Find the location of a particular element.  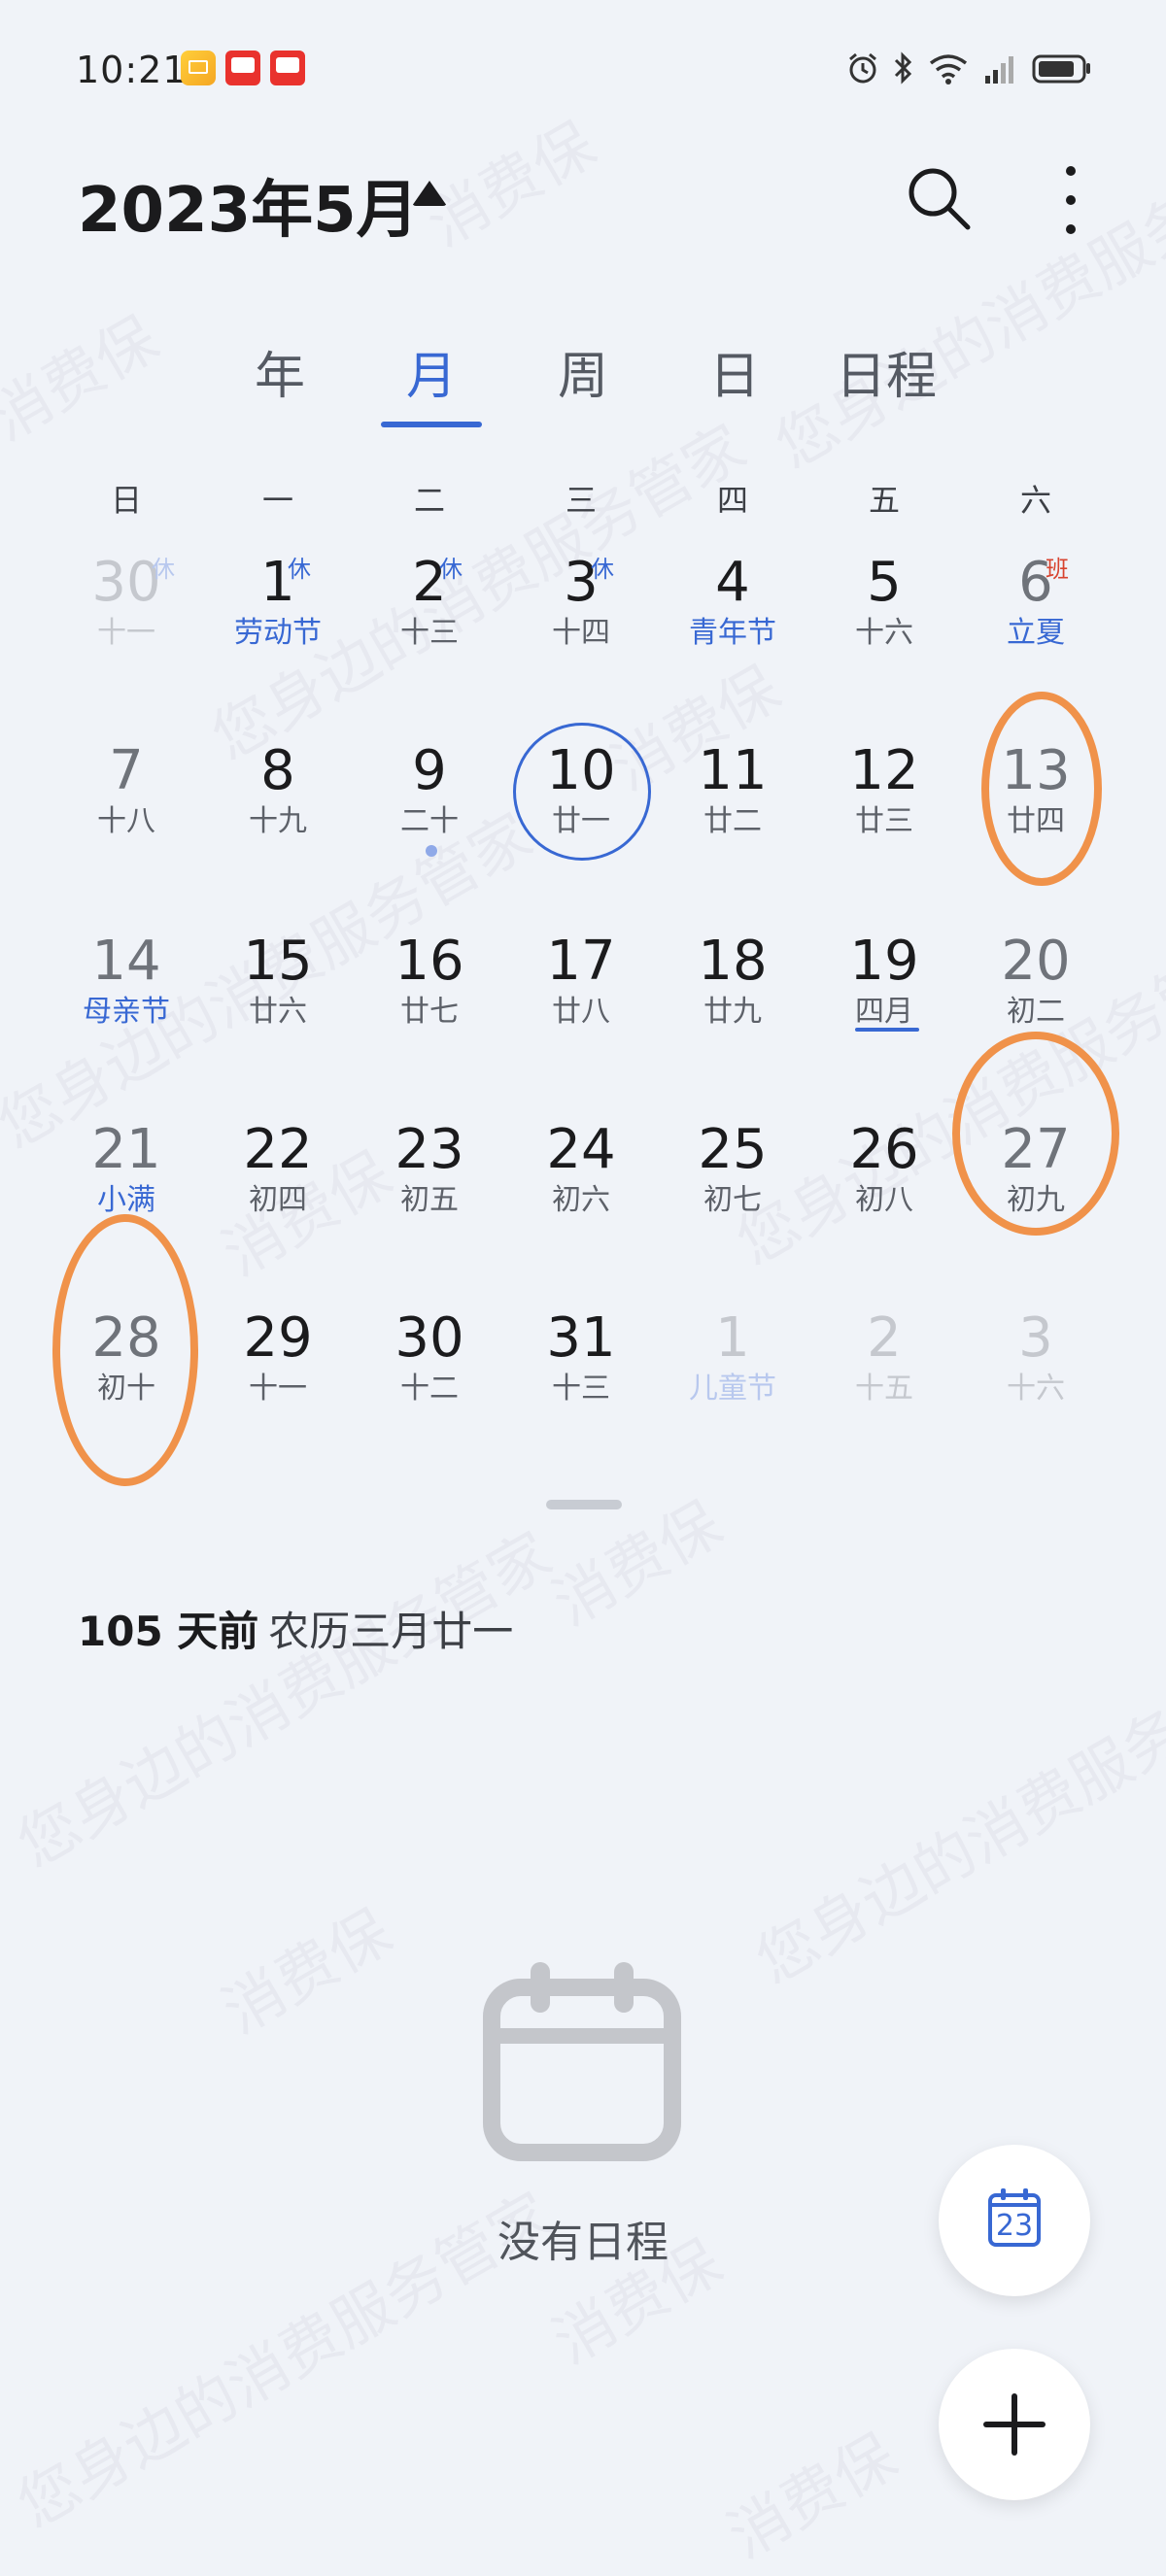

day-cell: 6 立夏 班 is located at coordinates (1036, 624).